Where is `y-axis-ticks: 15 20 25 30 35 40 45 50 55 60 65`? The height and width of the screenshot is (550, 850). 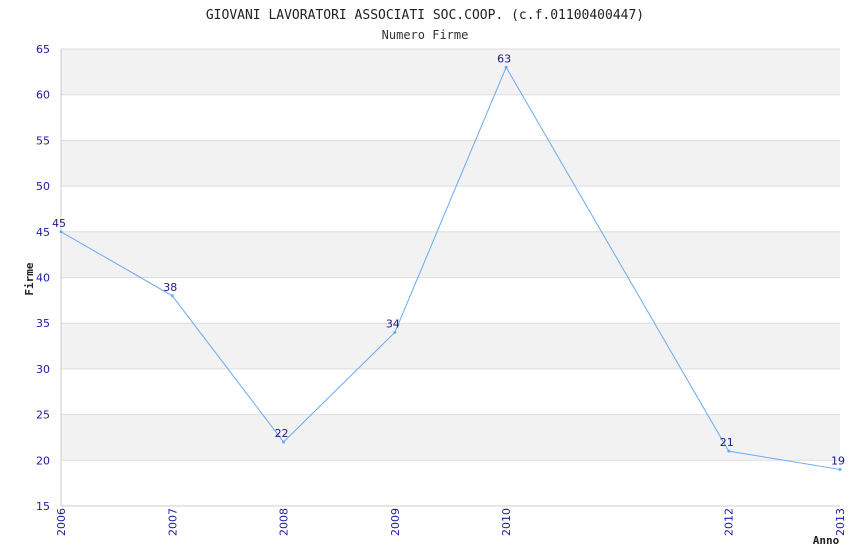 y-axis-ticks: 15 20 25 30 35 40 45 50 55 60 65 is located at coordinates (43, 278).